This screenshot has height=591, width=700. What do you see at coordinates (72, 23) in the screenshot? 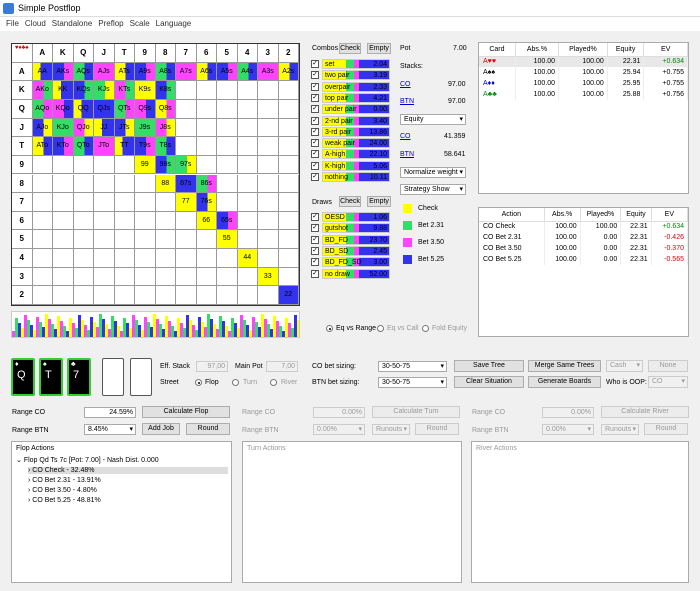
I see `menu-item: Standalone` at bounding box center [72, 23].